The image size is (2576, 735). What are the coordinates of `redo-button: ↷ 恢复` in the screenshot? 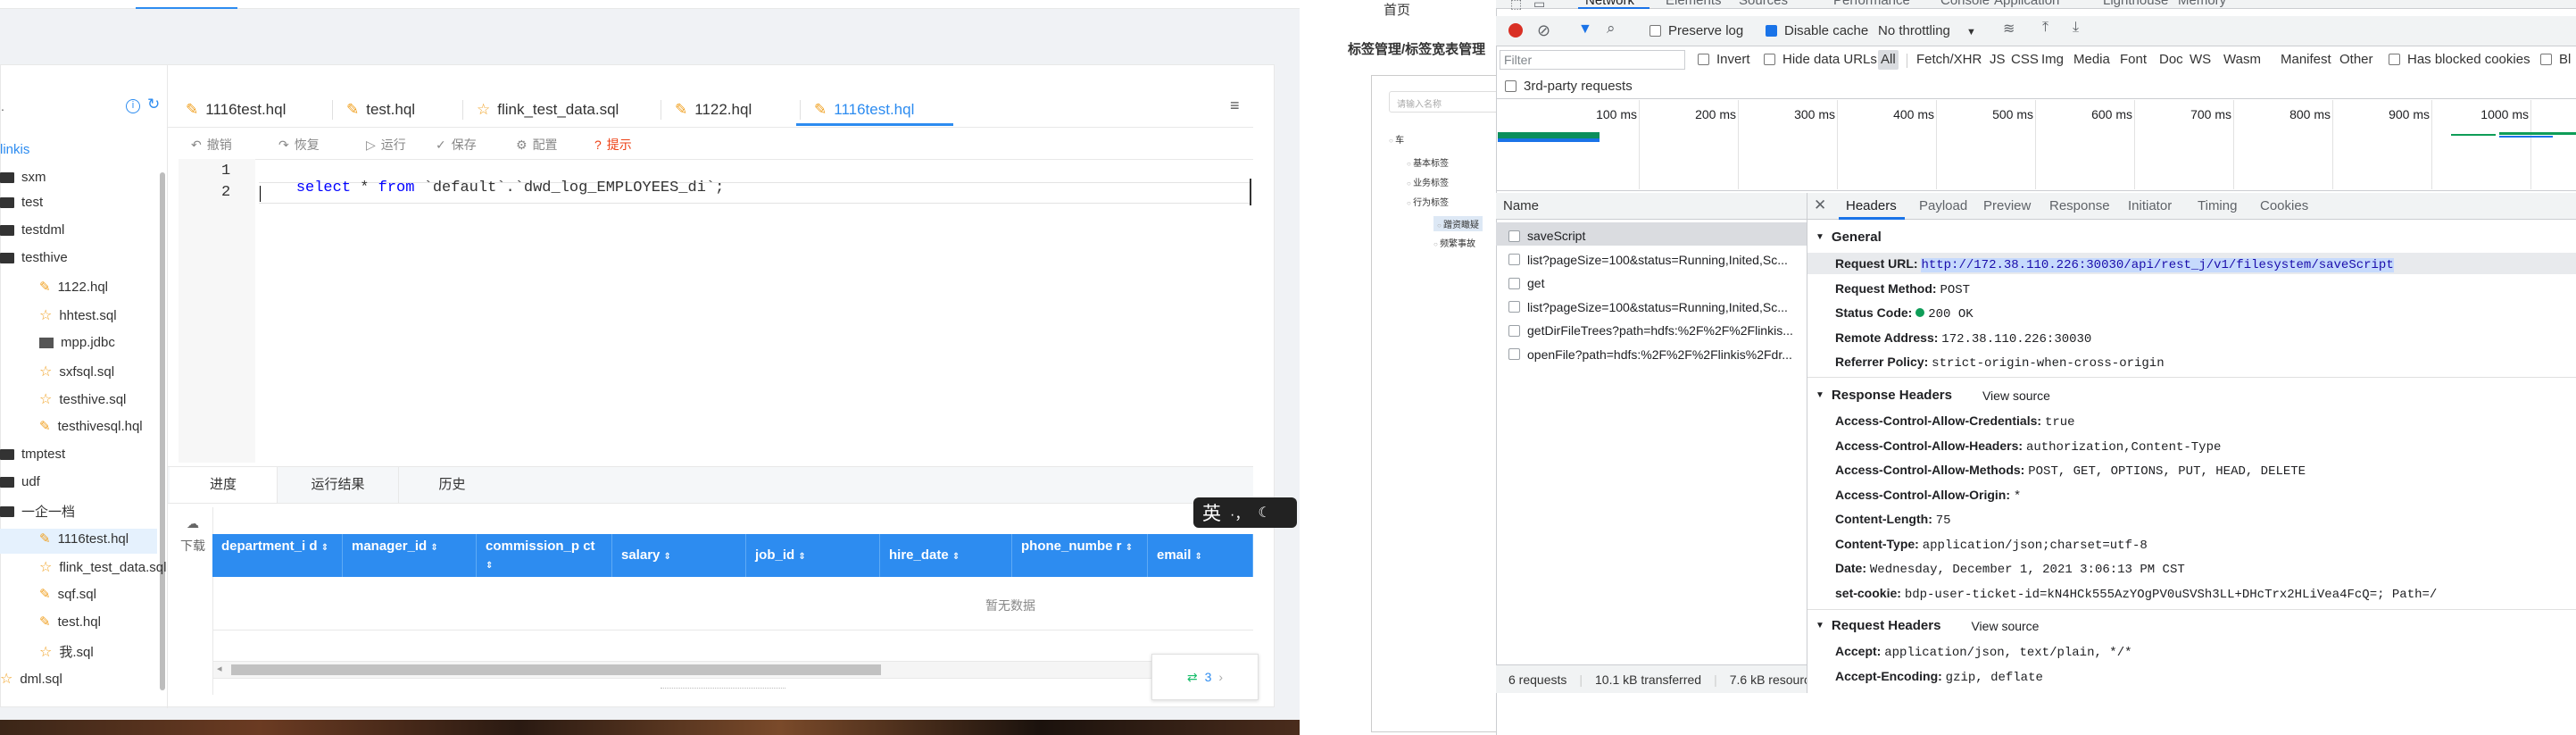 It's located at (299, 145).